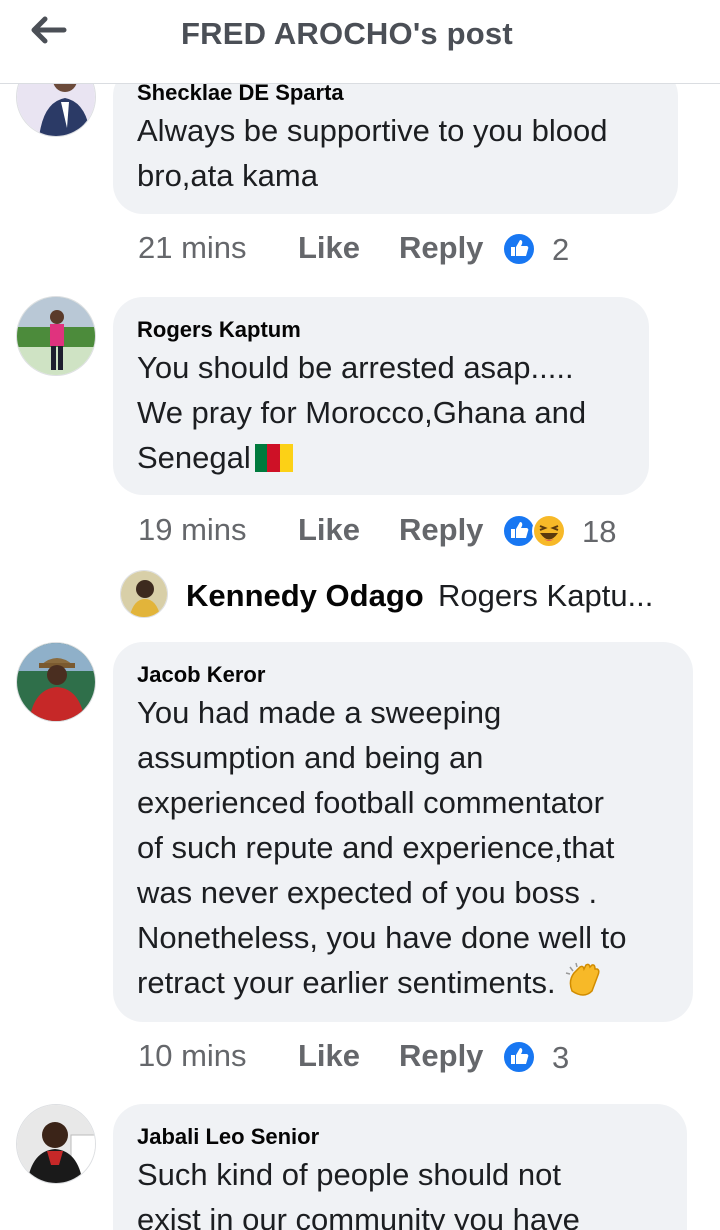 The height and width of the screenshot is (1230, 720). I want to click on comment-time: 19 mins, so click(192, 530).